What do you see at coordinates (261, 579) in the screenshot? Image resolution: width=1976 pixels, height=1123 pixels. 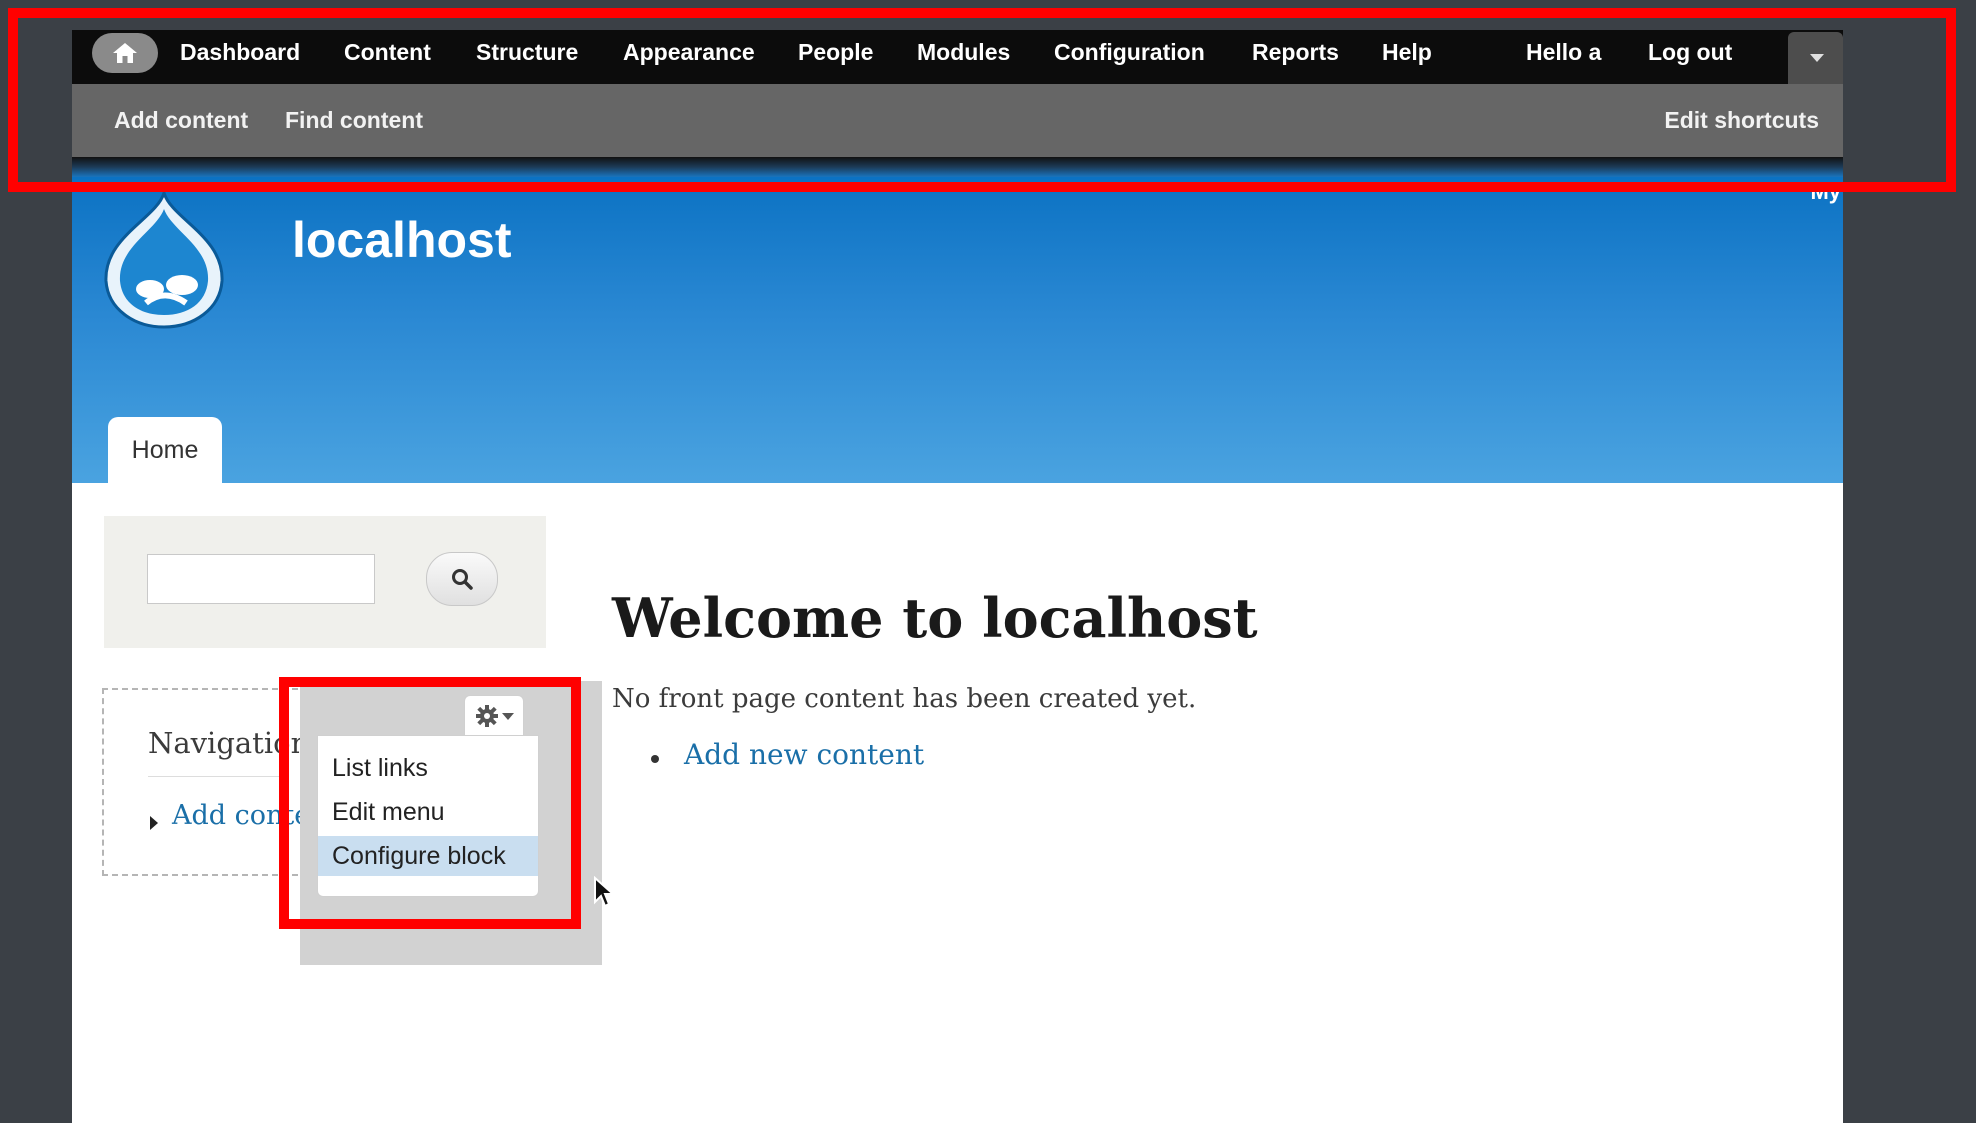 I see `search-input` at bounding box center [261, 579].